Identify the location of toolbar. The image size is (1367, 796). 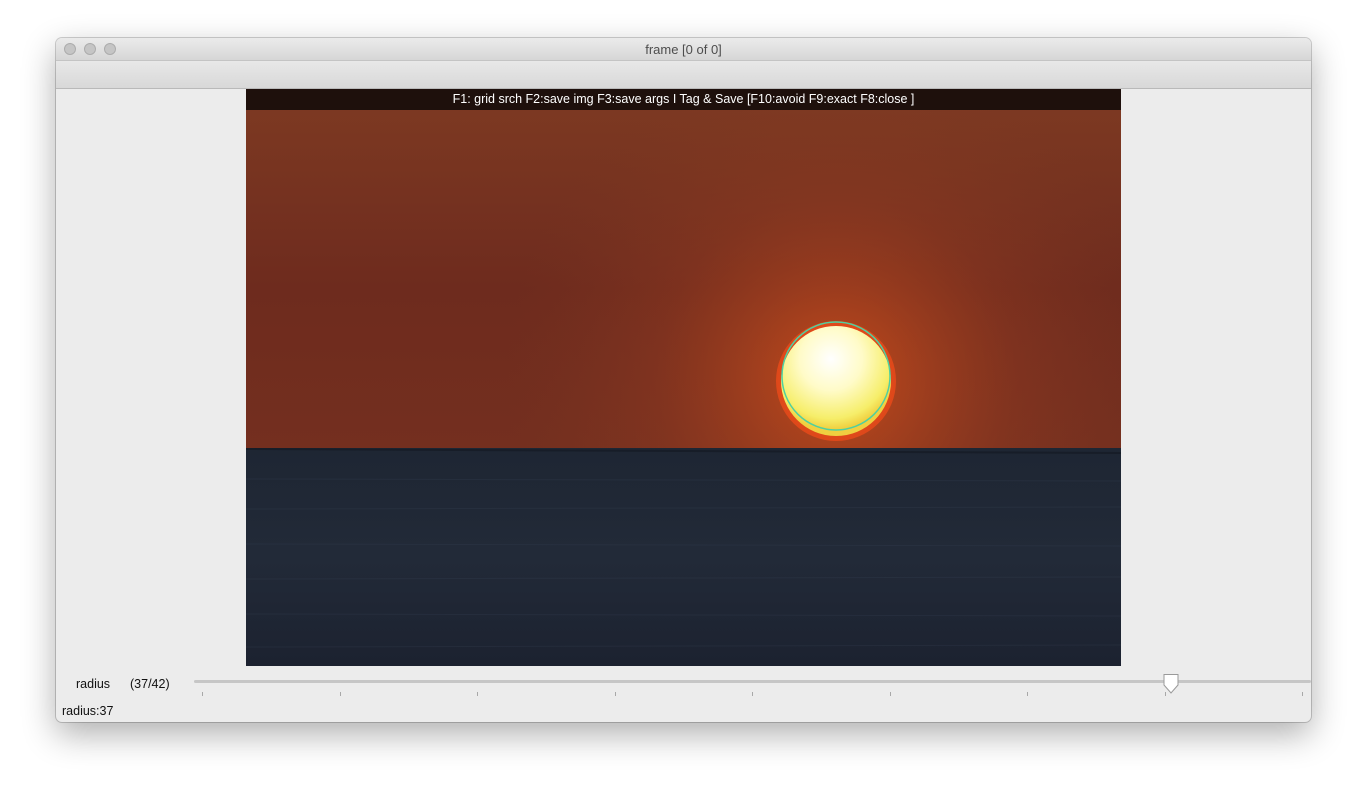
(683, 75).